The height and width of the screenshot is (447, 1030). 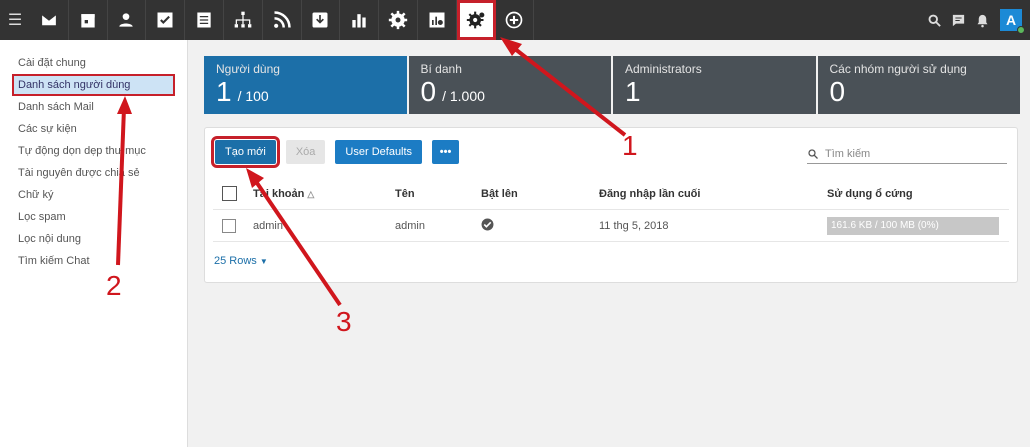 I want to click on org-chart-icon, so click(x=243, y=20).